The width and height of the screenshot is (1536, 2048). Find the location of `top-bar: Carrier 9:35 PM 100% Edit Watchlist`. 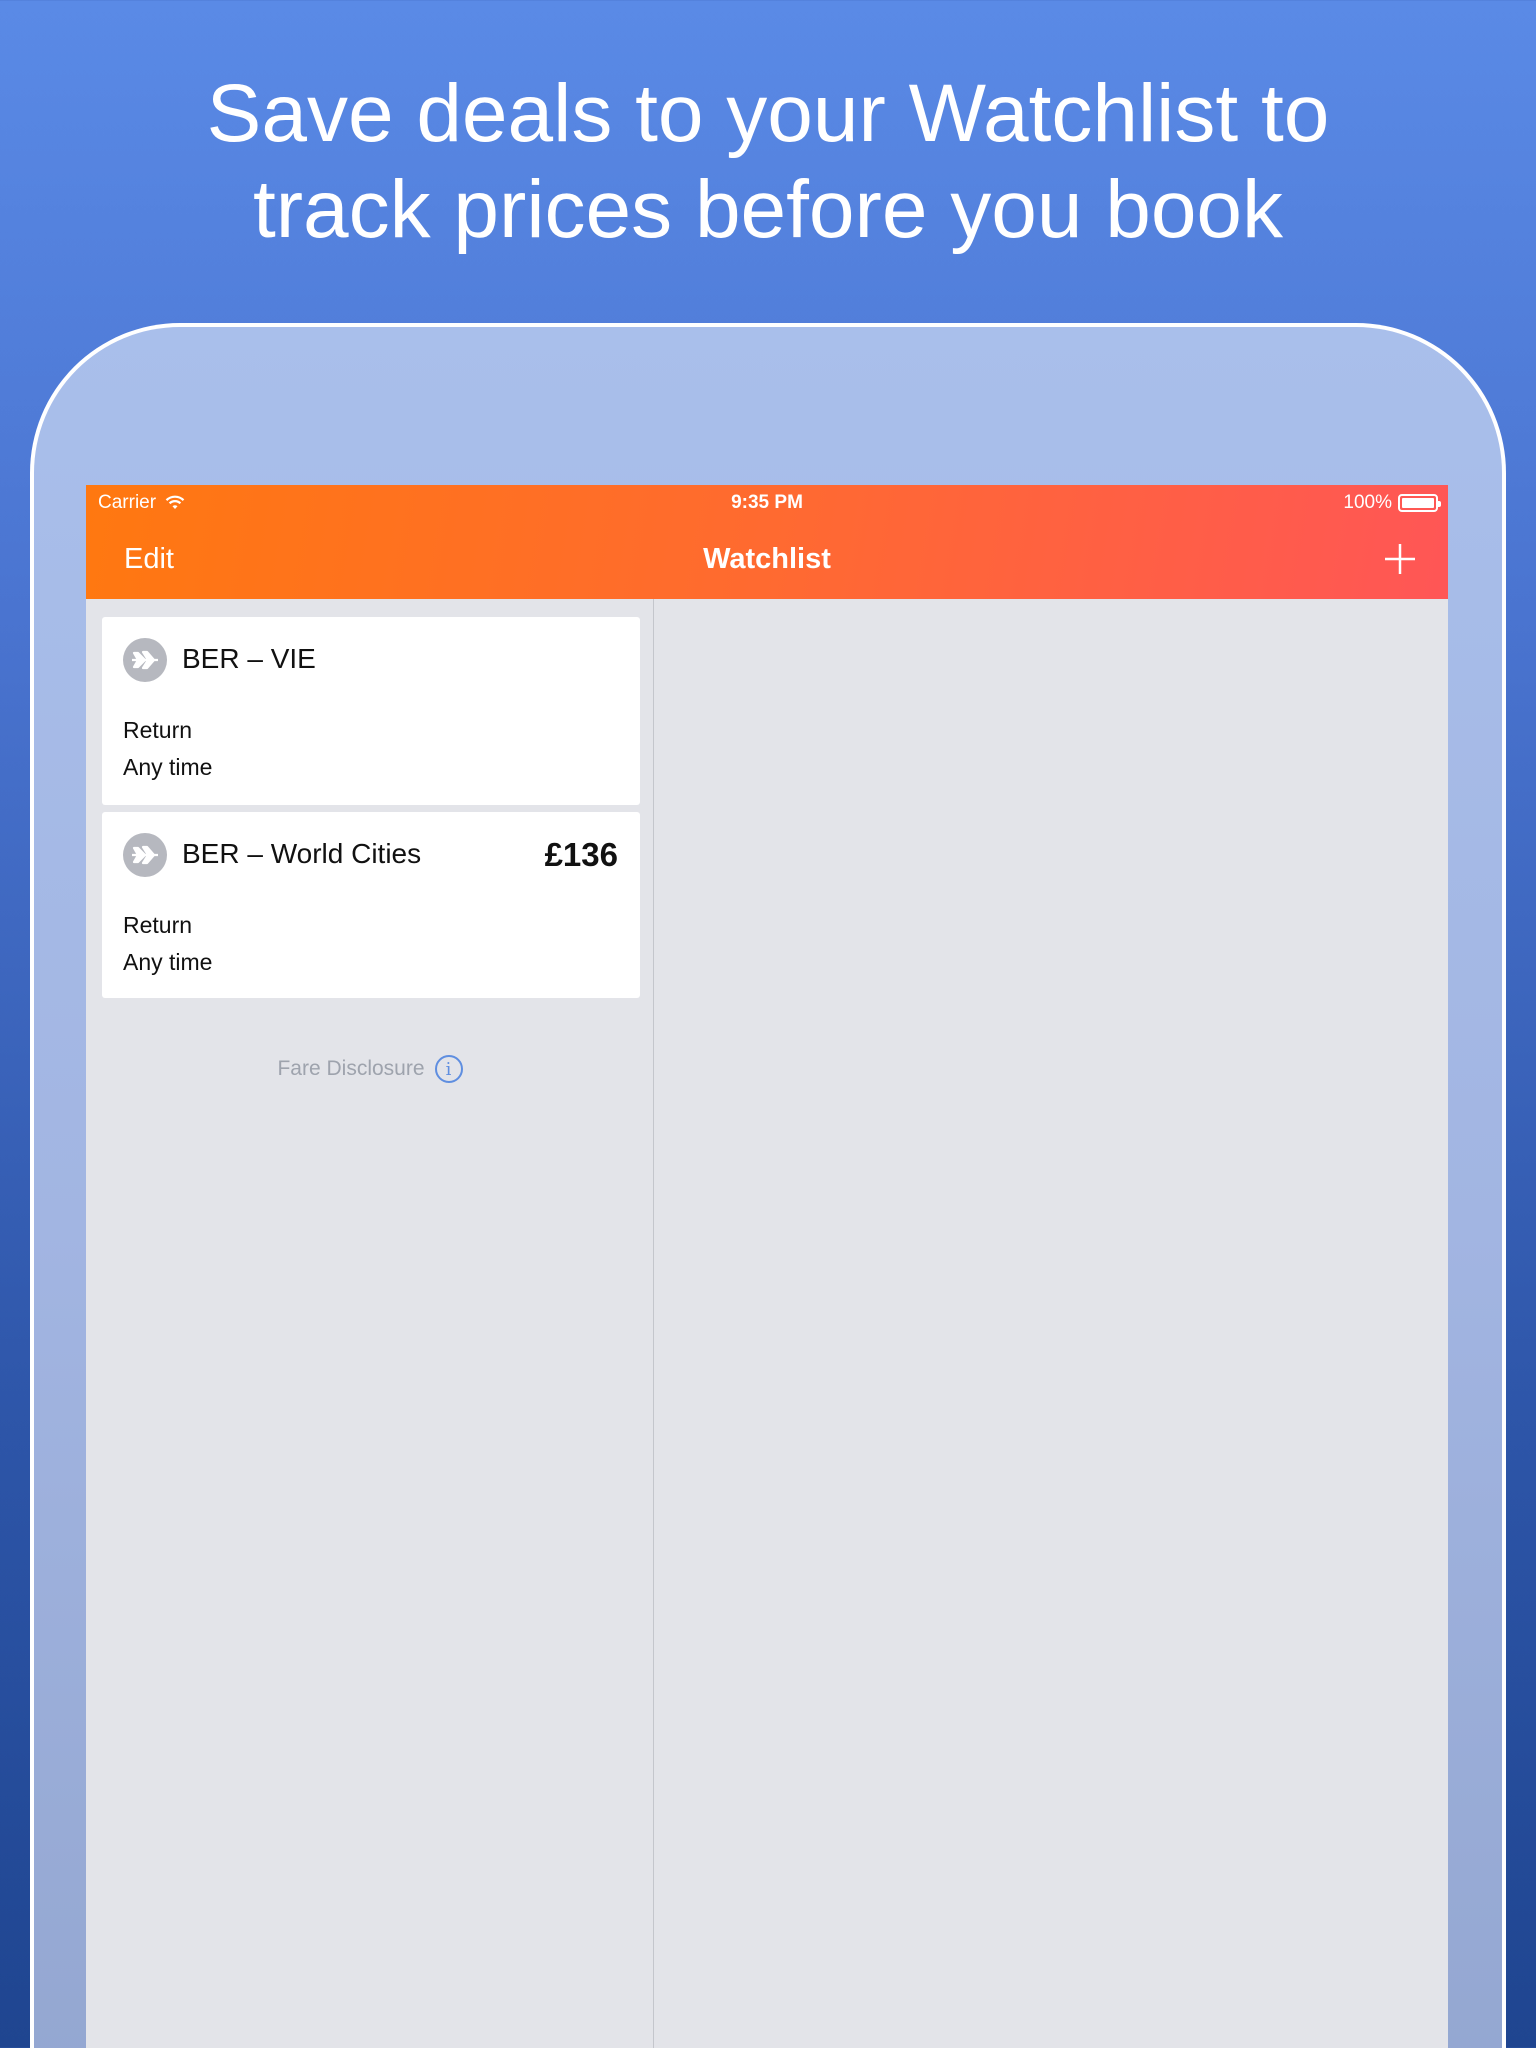

top-bar: Carrier 9:35 PM 100% Edit Watchlist is located at coordinates (767, 542).